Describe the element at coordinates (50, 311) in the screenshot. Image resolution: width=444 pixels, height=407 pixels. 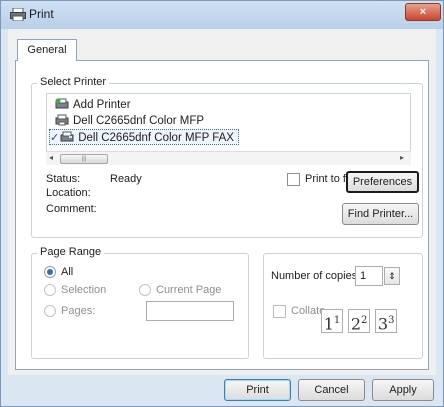
I see `pages-radio` at that location.